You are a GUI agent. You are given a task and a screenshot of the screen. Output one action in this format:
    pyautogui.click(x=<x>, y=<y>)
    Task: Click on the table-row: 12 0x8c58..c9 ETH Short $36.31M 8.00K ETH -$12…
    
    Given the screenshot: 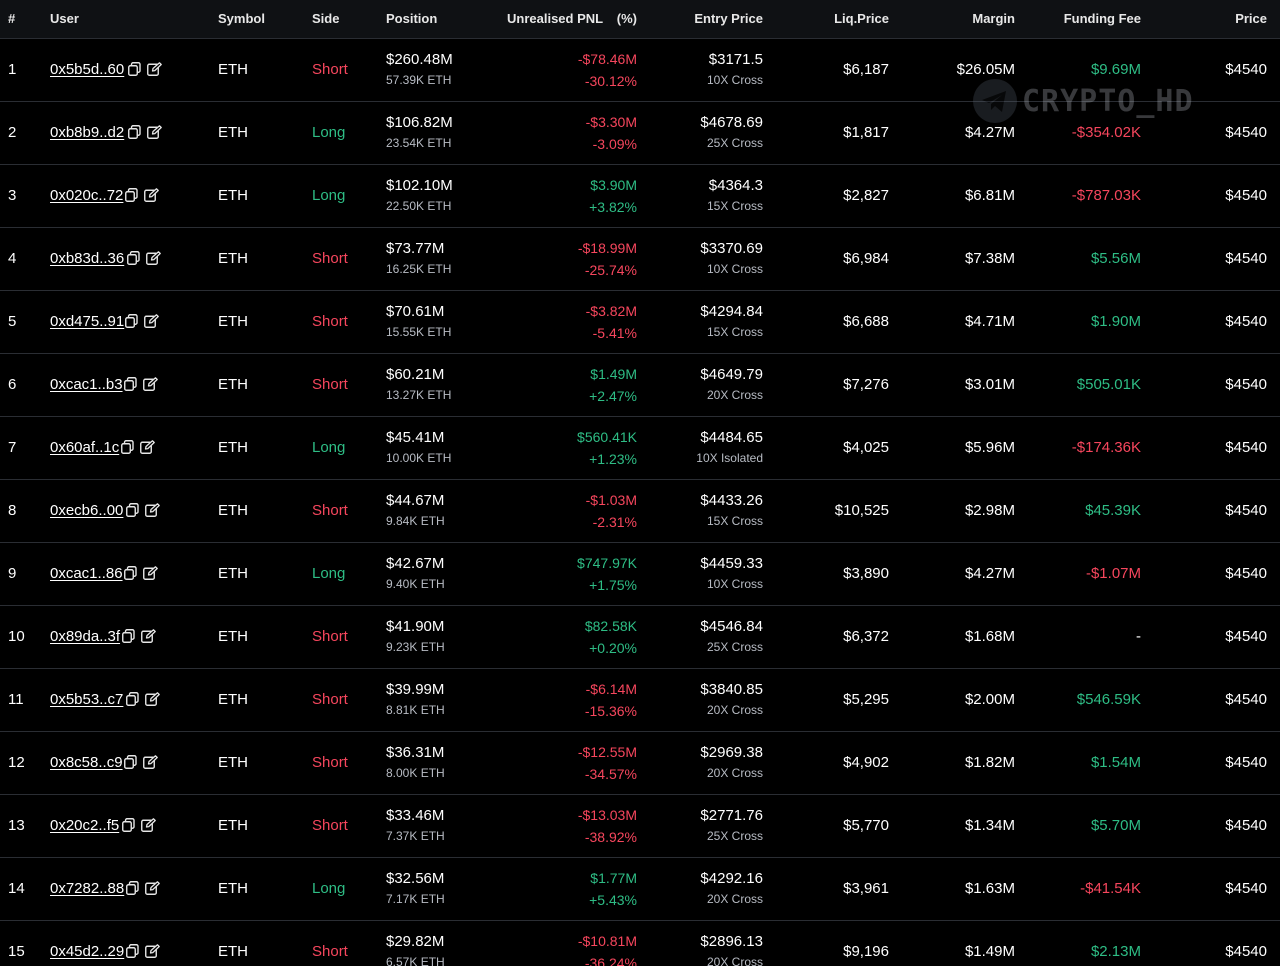 What is the action you would take?
    pyautogui.click(x=640, y=763)
    